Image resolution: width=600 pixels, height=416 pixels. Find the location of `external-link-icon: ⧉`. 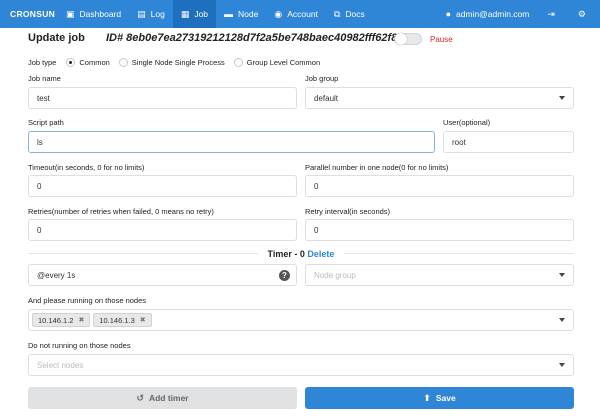

external-link-icon: ⧉ is located at coordinates (337, 13).